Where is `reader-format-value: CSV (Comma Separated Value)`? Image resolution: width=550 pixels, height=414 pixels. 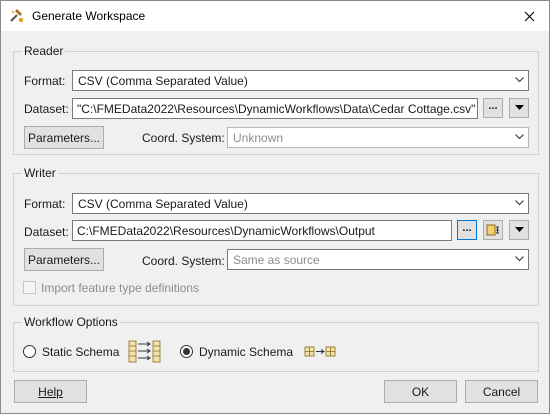
reader-format-value: CSV (Comma Separated Value) is located at coordinates (163, 80).